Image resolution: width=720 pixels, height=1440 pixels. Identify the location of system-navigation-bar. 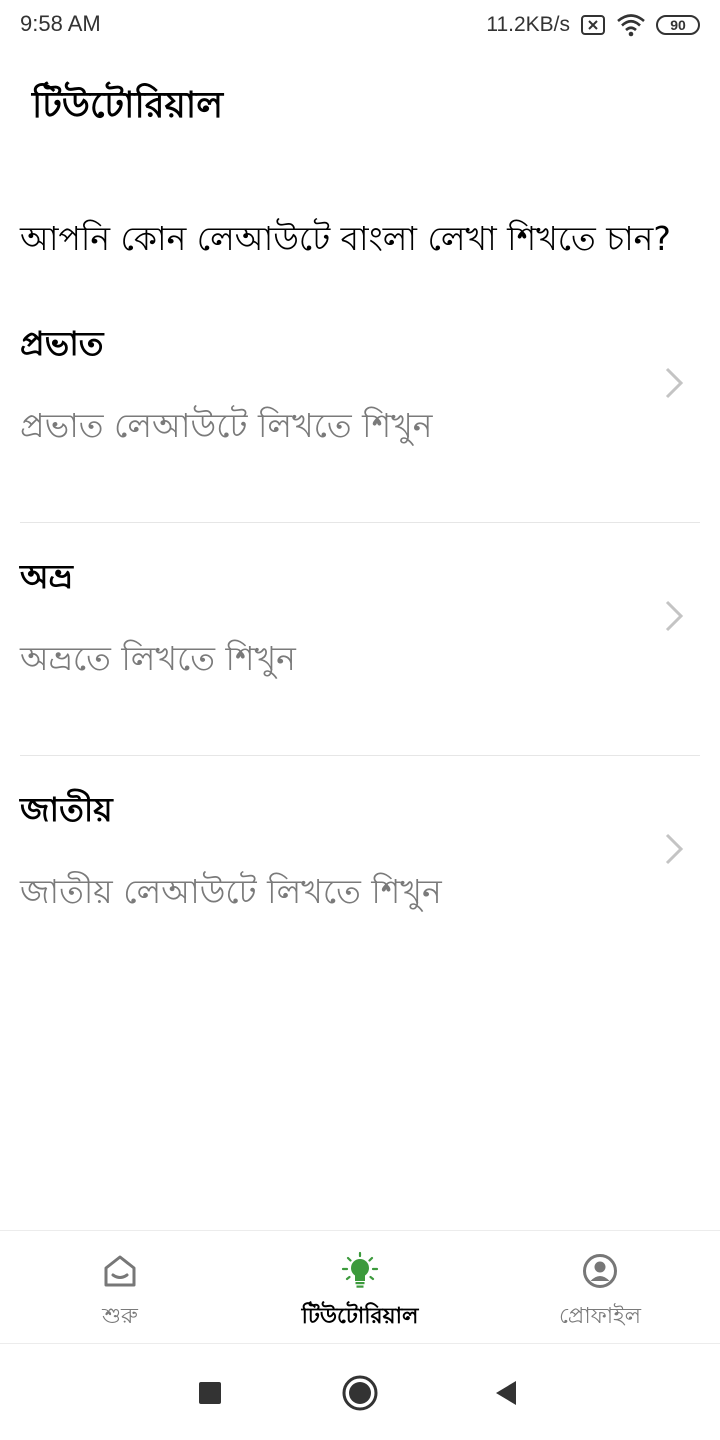
(360, 1392).